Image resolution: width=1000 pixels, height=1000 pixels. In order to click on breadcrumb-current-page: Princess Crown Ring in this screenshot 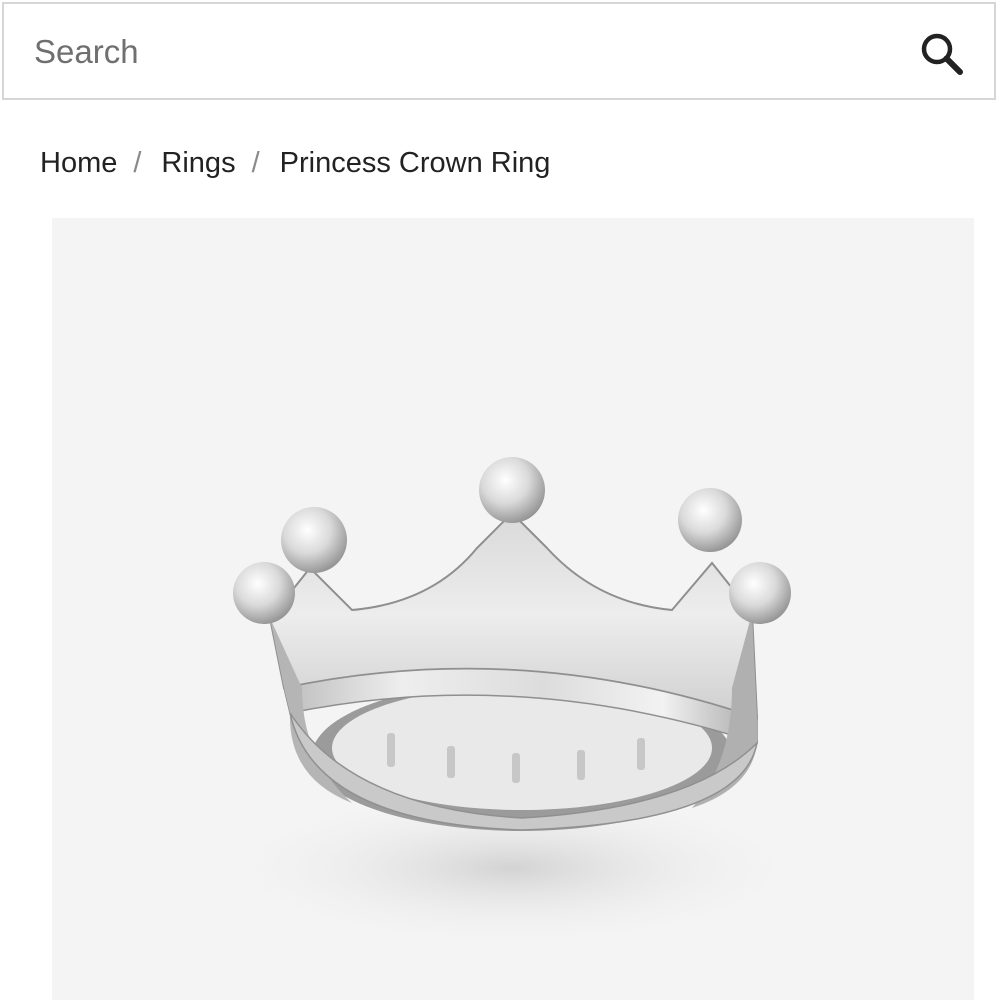, I will do `click(415, 162)`.